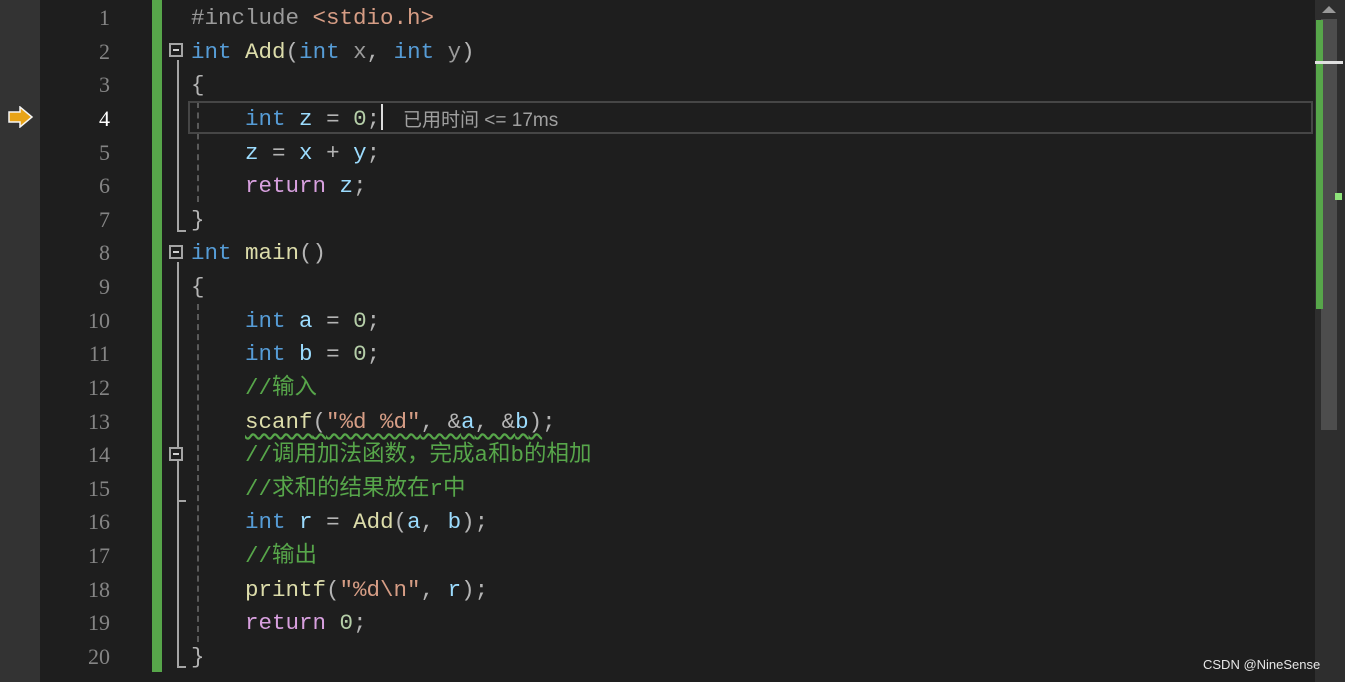  What do you see at coordinates (104, 85) in the screenshot?
I see `line-number: 3` at bounding box center [104, 85].